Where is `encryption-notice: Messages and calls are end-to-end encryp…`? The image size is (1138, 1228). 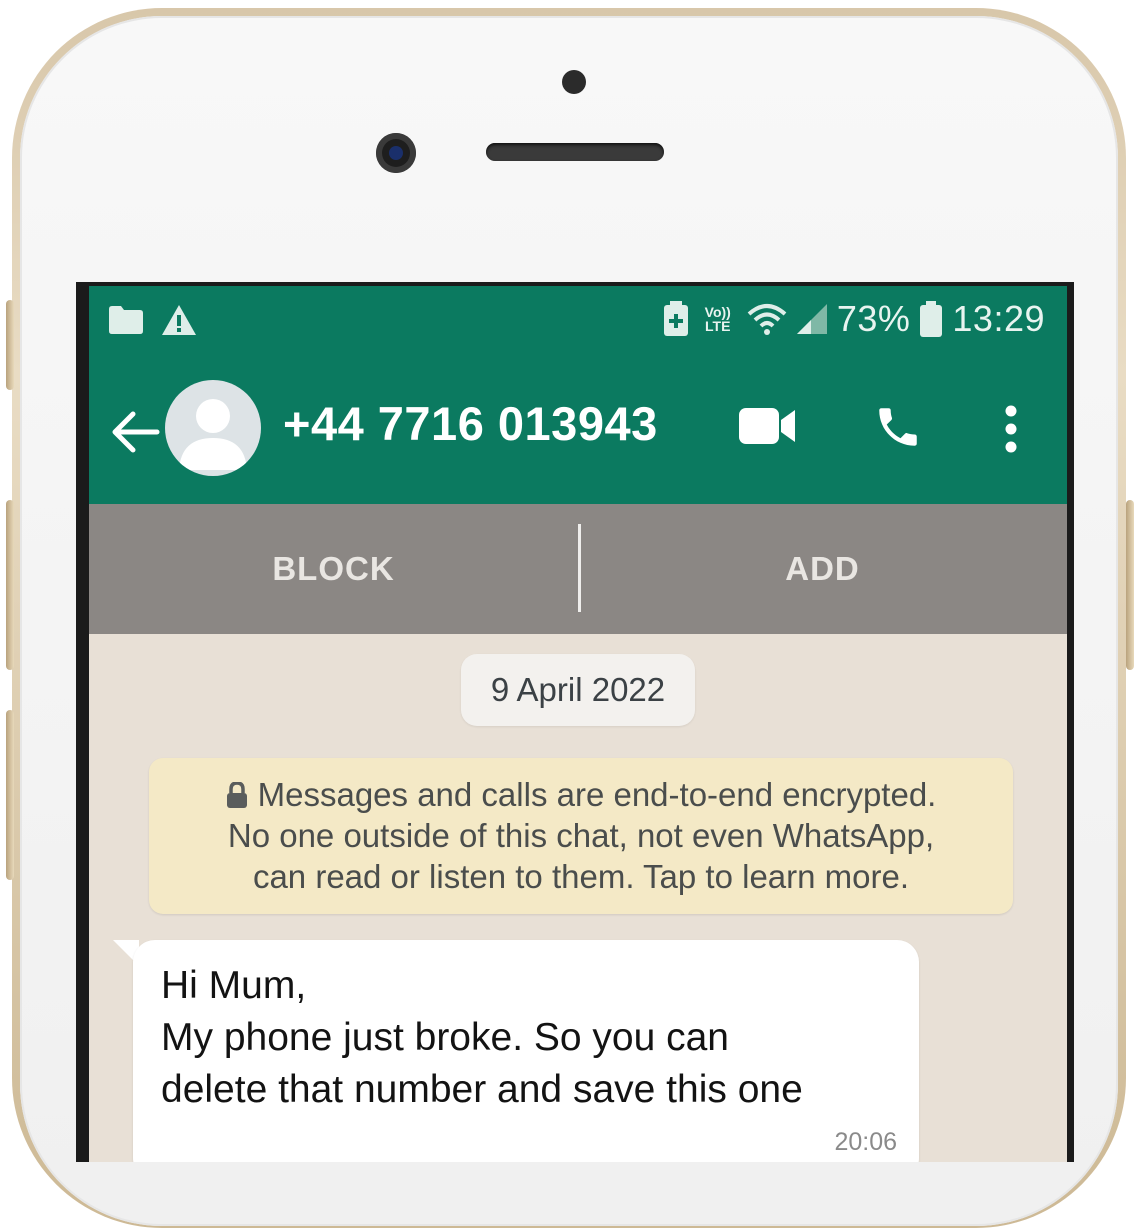 encryption-notice: Messages and calls are end-to-end encryp… is located at coordinates (581, 836).